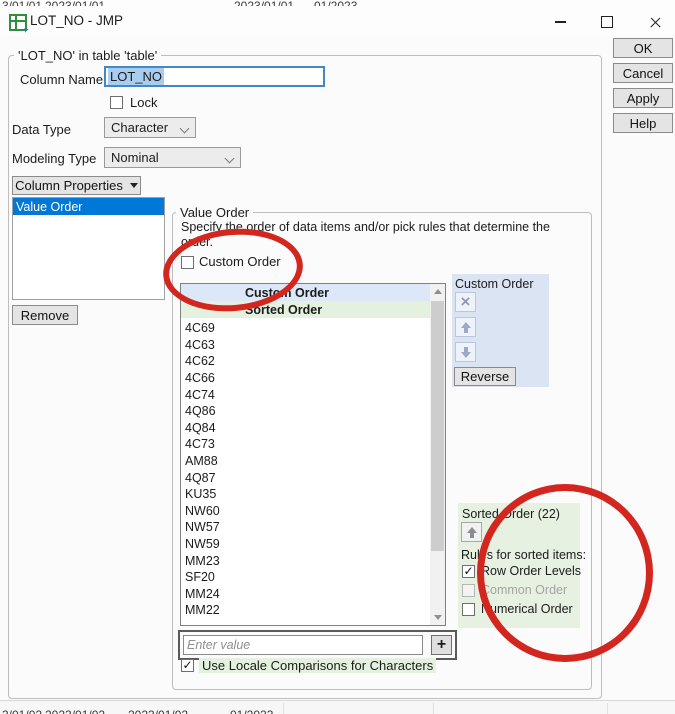 The height and width of the screenshot is (714, 675). I want to click on rule-common-order: Common Order, so click(514, 590).